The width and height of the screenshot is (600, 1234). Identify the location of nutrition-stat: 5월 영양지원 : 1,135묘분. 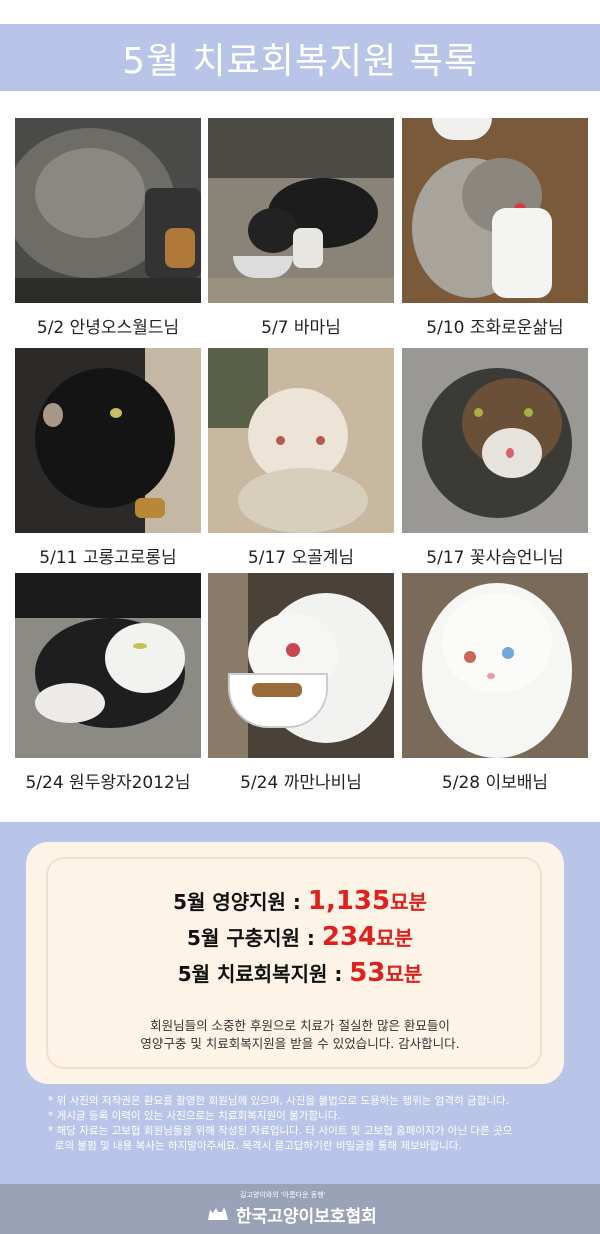
(300, 901).